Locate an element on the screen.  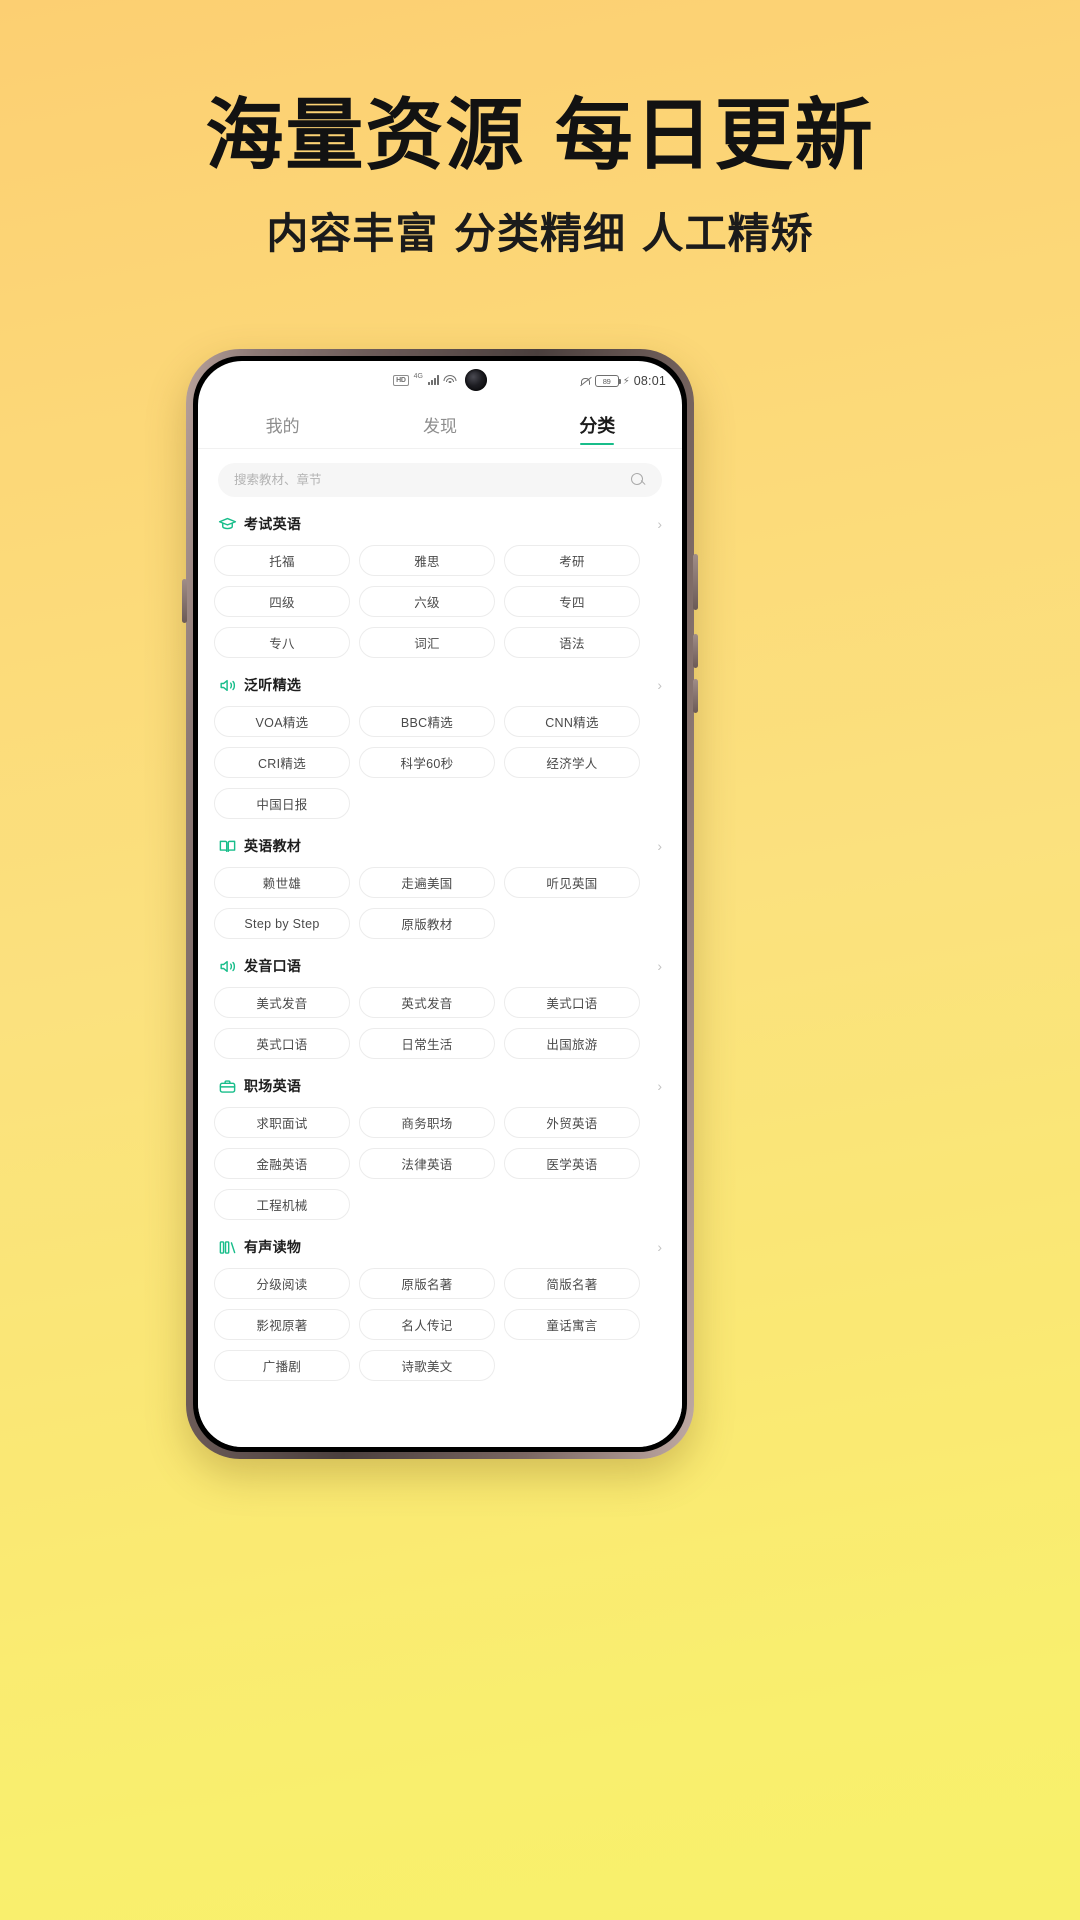
category-chip: 童话寓言 is located at coordinates (572, 1324).